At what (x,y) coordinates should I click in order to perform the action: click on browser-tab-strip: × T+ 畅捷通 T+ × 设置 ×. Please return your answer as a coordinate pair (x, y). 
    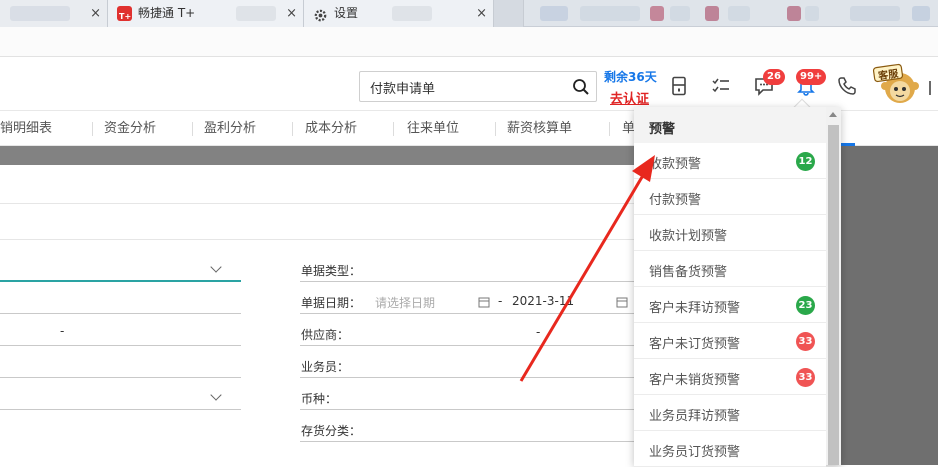
    Looking at the image, I should click on (469, 13).